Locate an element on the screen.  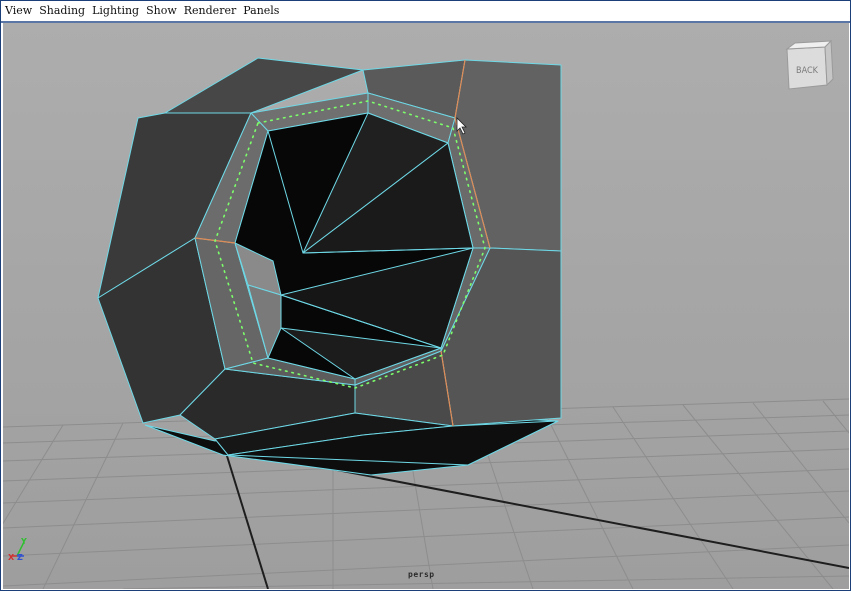
menu-view: View is located at coordinates (18, 11).